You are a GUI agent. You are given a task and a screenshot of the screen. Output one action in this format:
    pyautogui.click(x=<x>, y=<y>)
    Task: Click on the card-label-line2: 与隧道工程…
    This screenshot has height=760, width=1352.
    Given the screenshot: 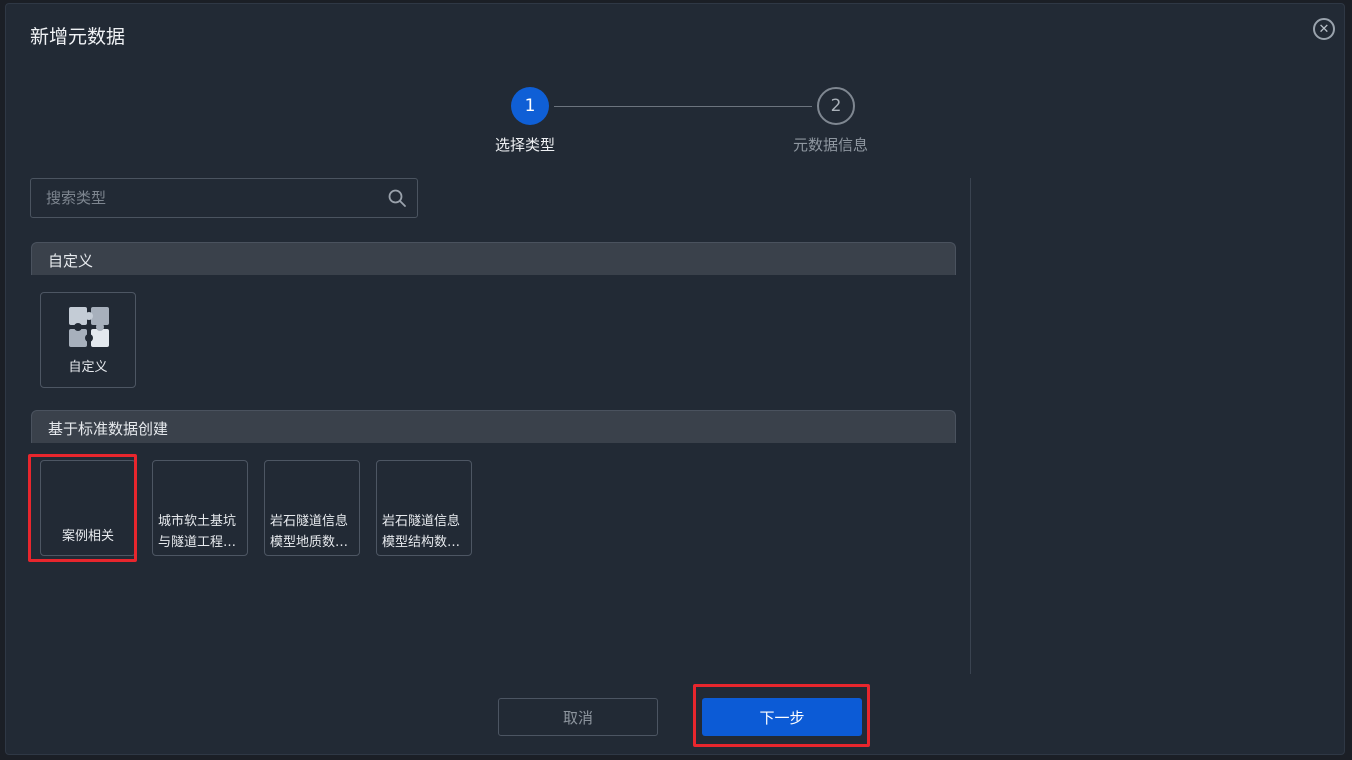 What is the action you would take?
    pyautogui.click(x=197, y=542)
    